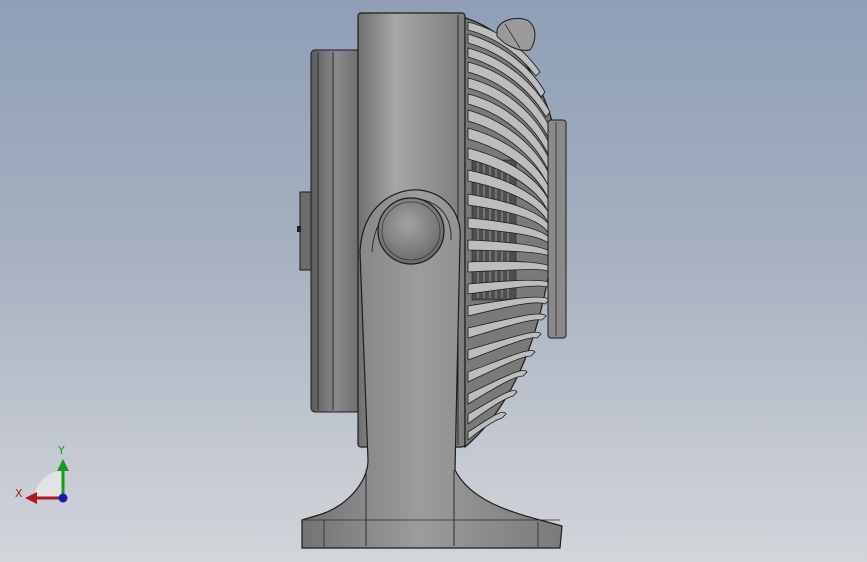 The width and height of the screenshot is (867, 562). Describe the element at coordinates (411, 231) in the screenshot. I see `pivot-knob` at that location.